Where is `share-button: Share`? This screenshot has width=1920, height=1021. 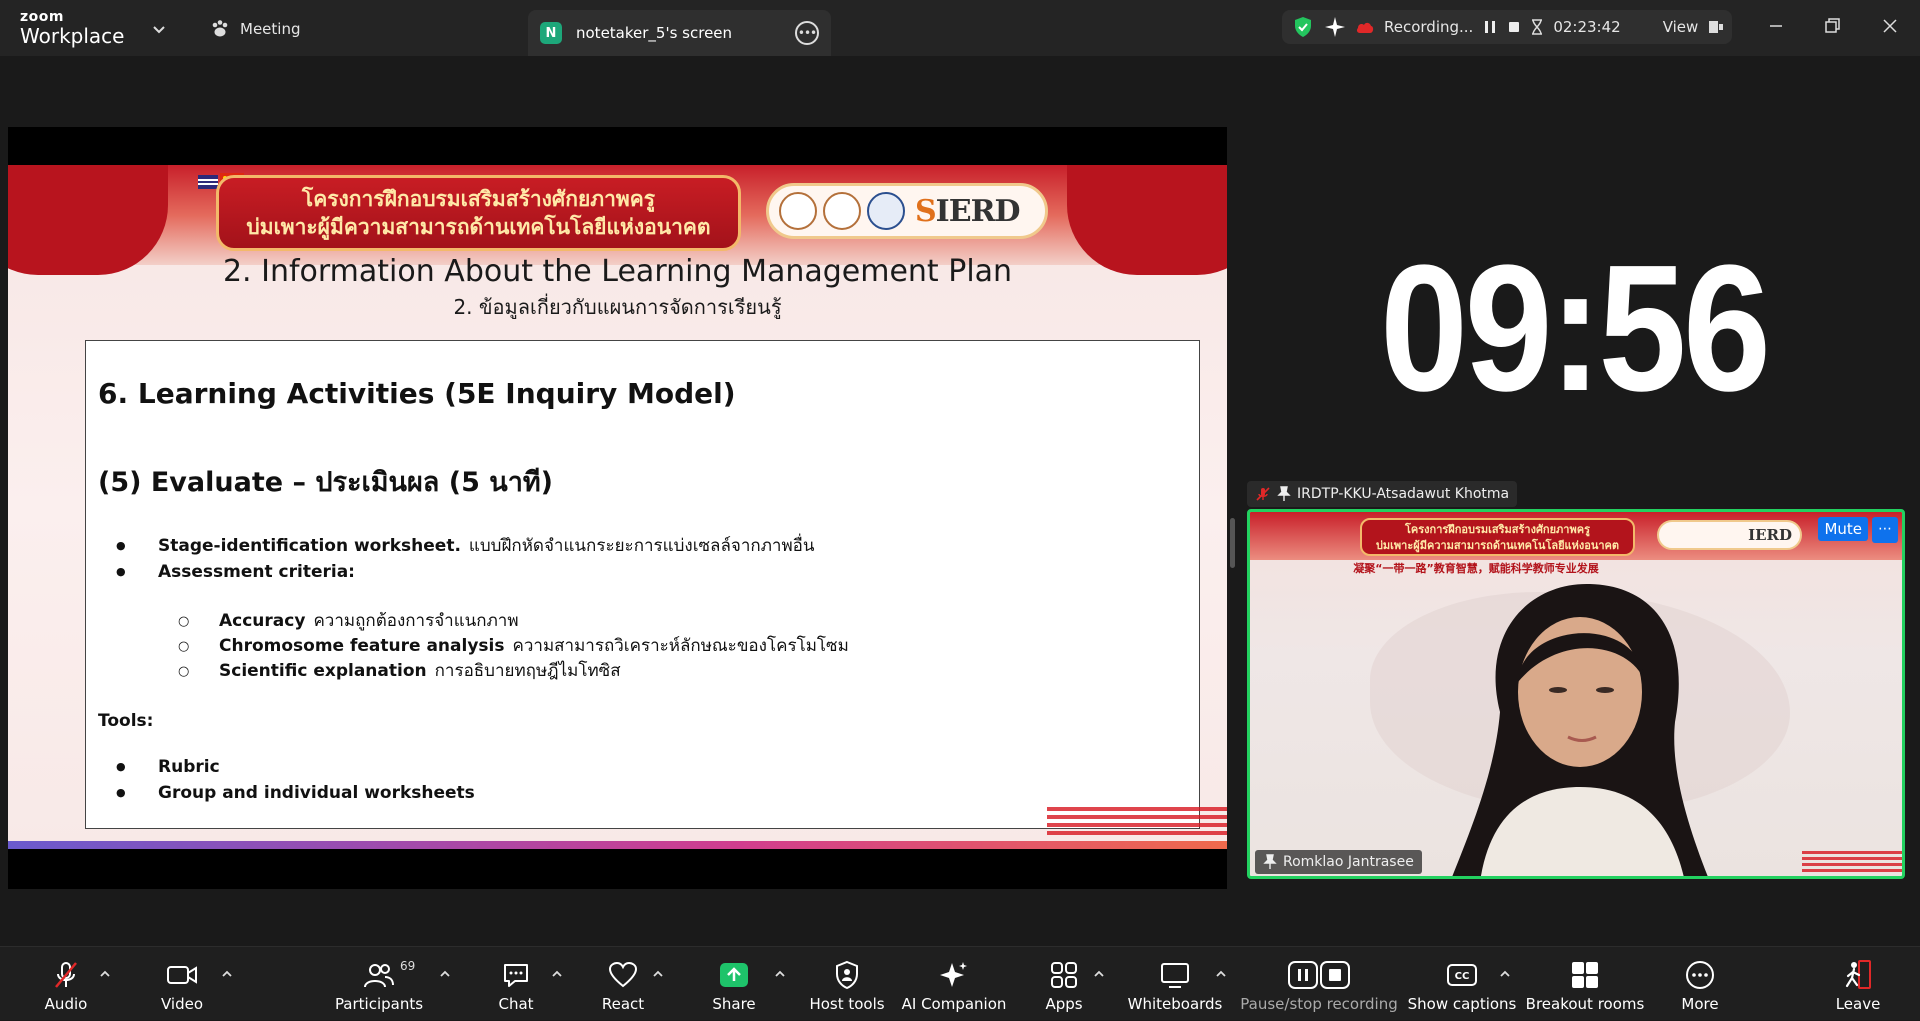 share-button: Share is located at coordinates (734, 984).